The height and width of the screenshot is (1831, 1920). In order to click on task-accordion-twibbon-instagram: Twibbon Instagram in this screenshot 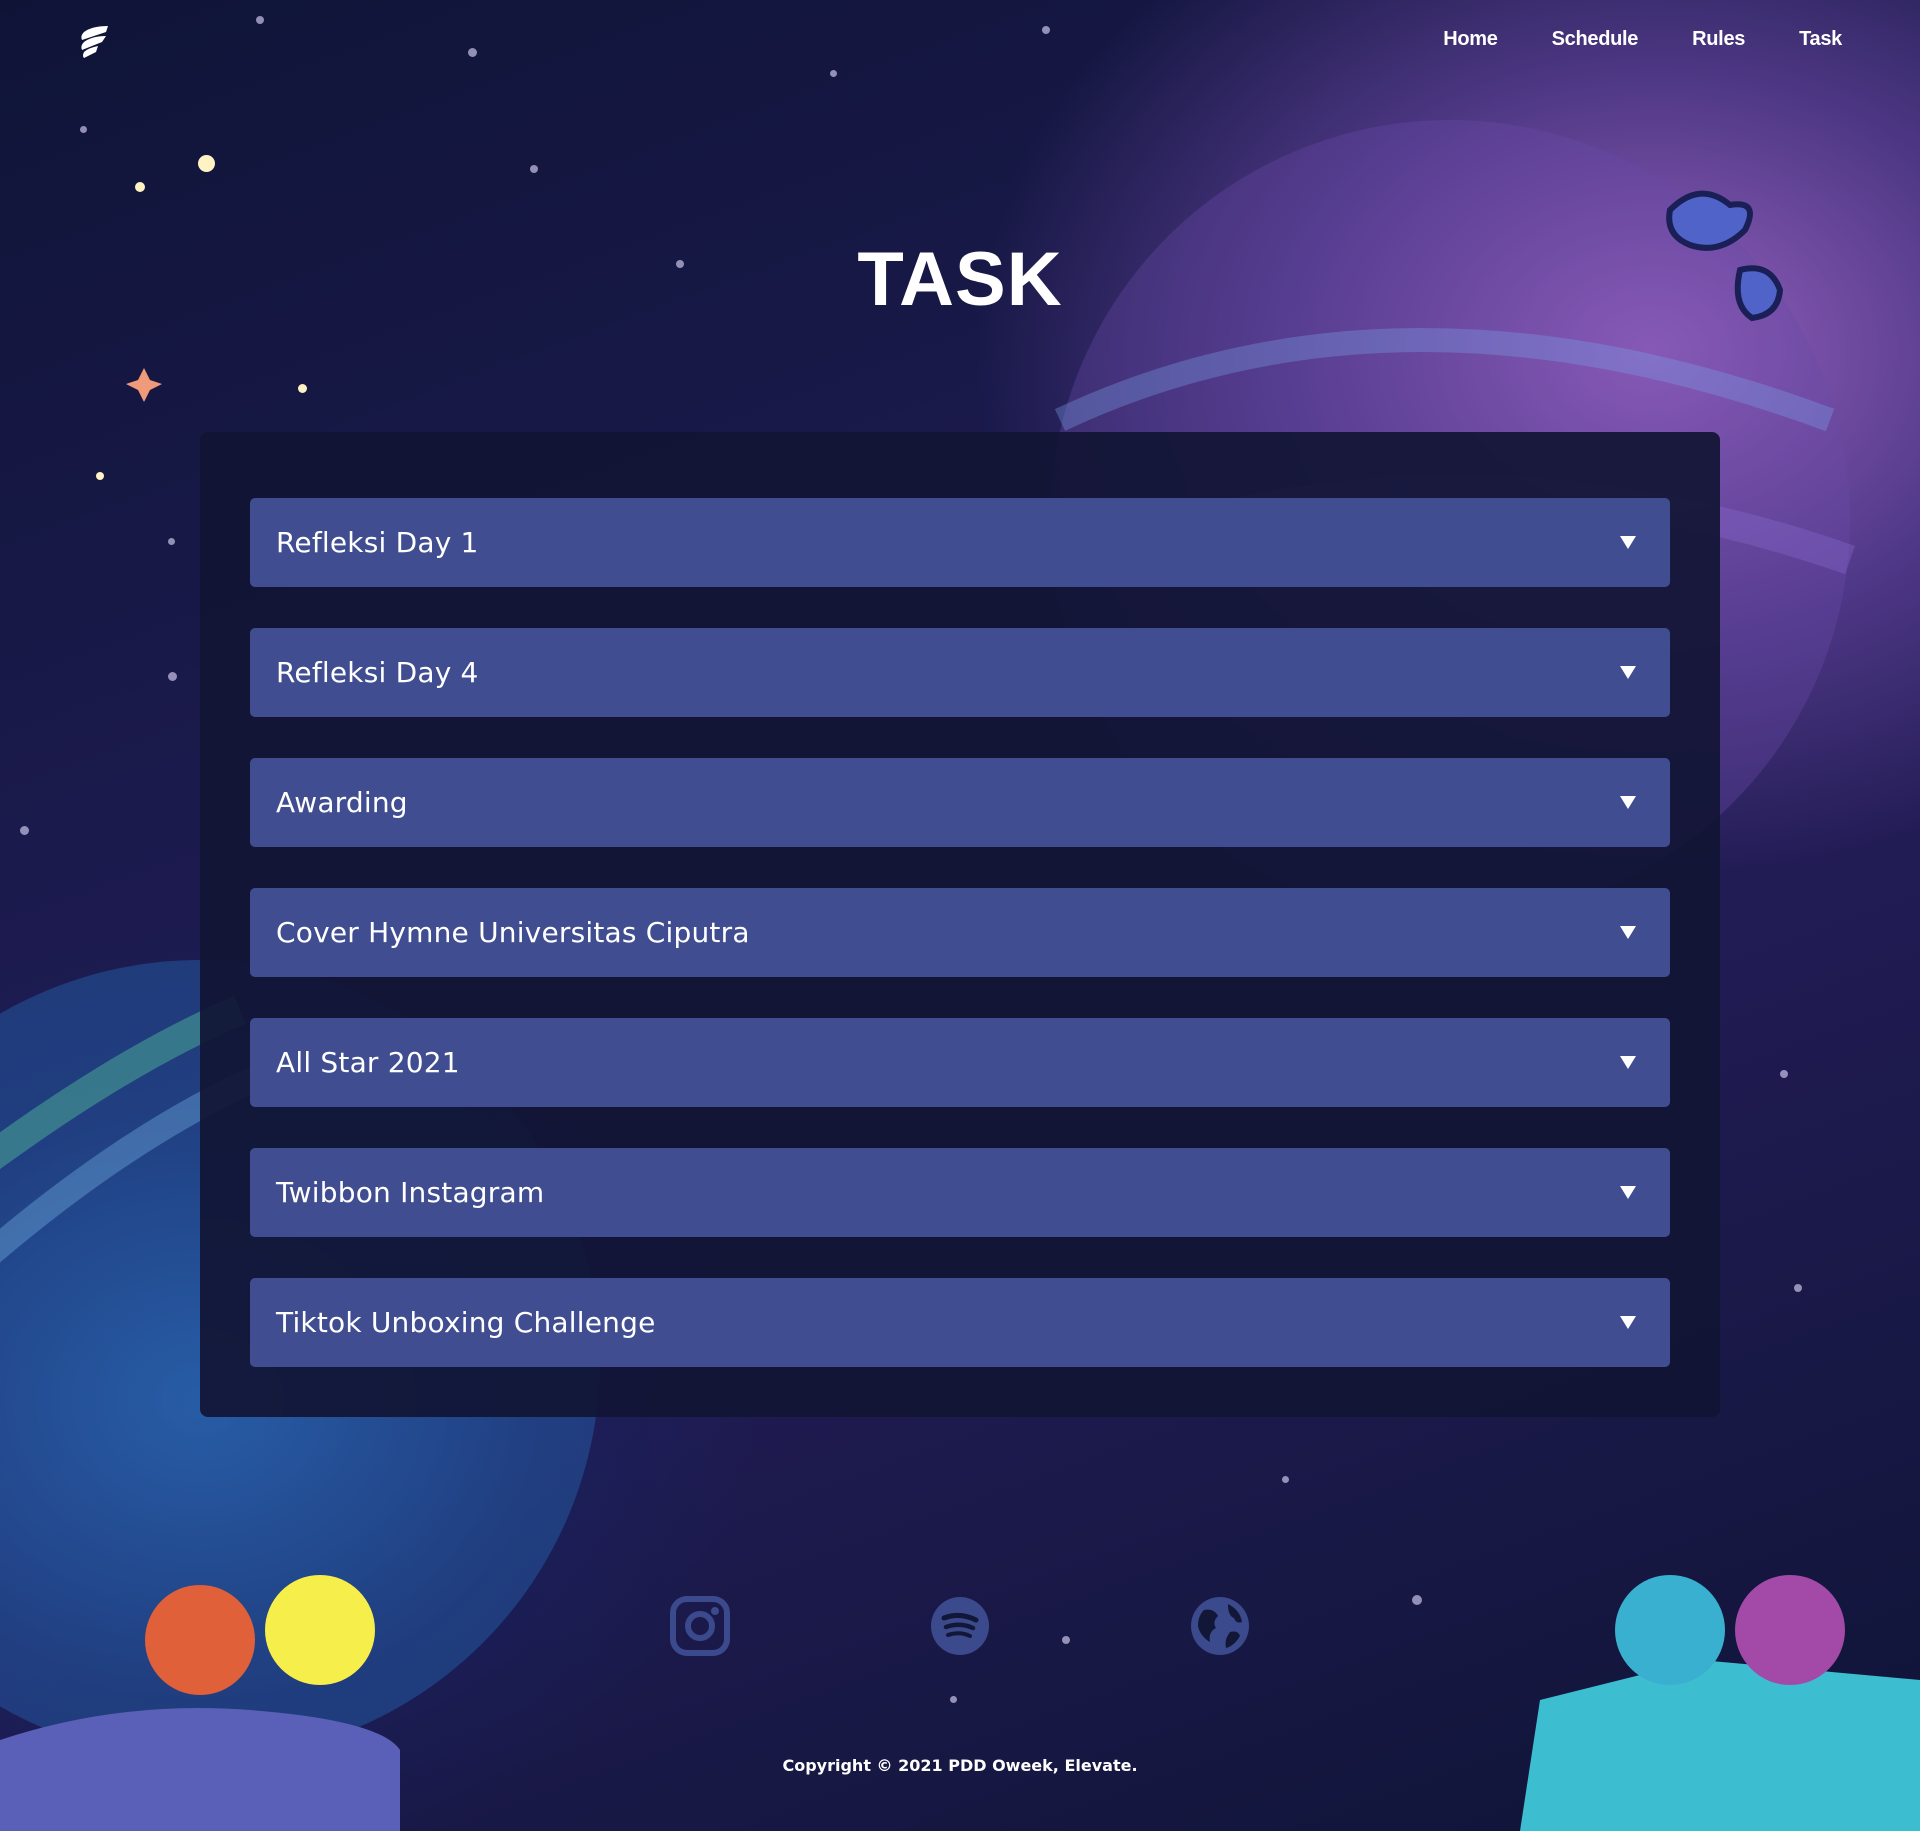, I will do `click(960, 1192)`.